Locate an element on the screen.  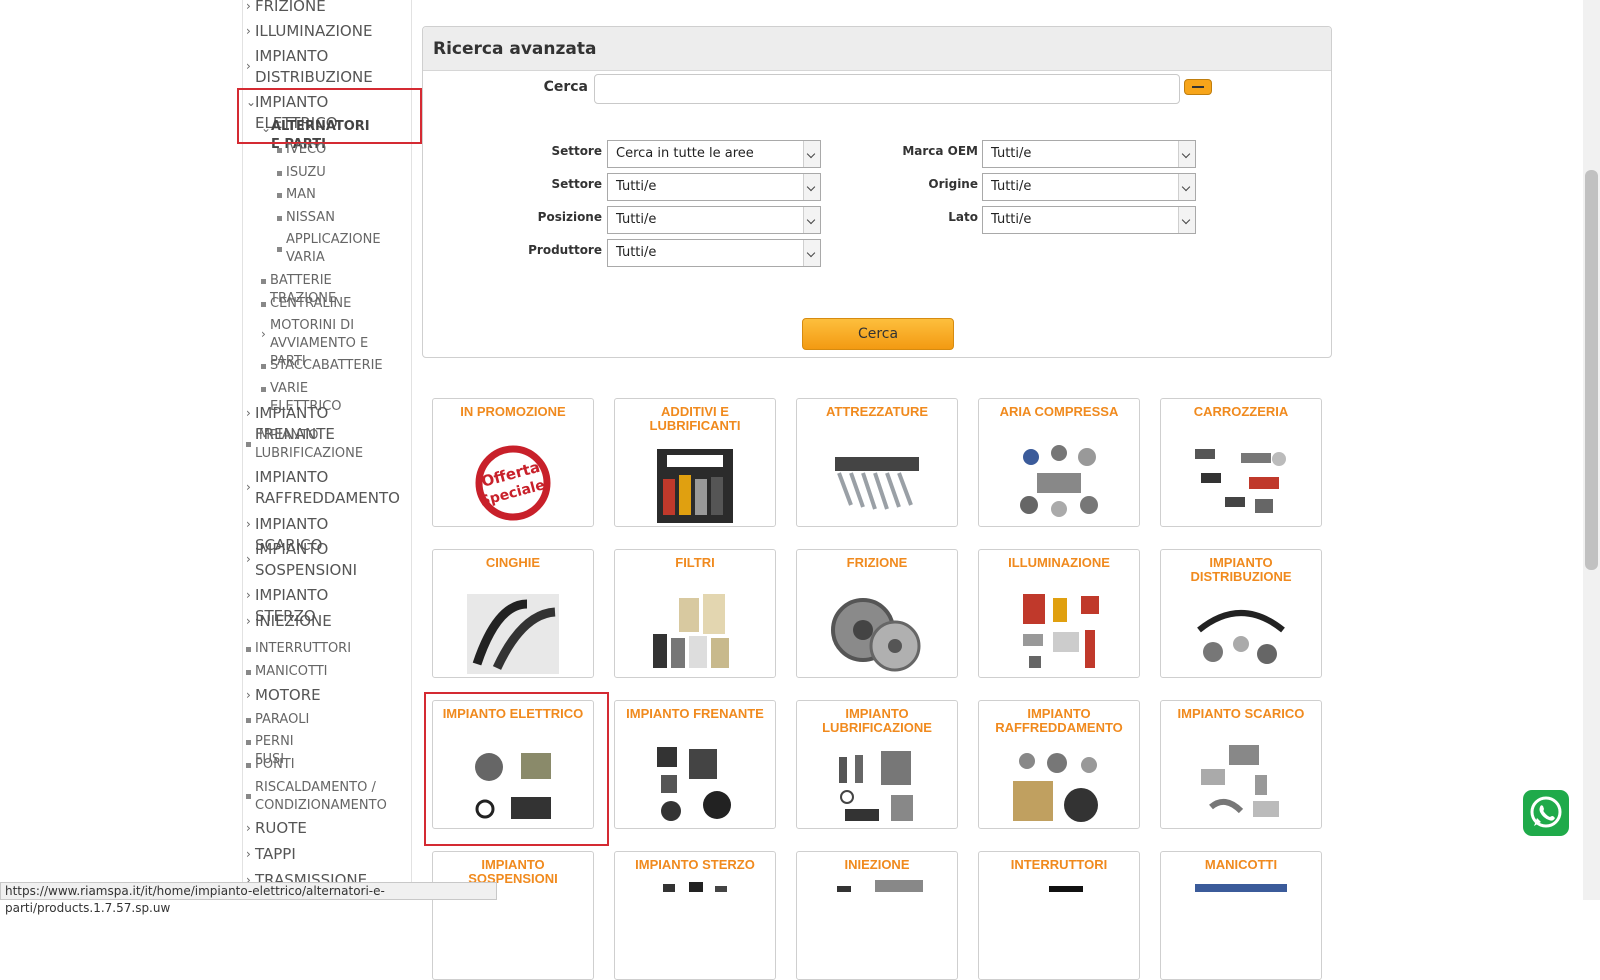
panel-header: Ricerca avanzata is located at coordinates (877, 49).